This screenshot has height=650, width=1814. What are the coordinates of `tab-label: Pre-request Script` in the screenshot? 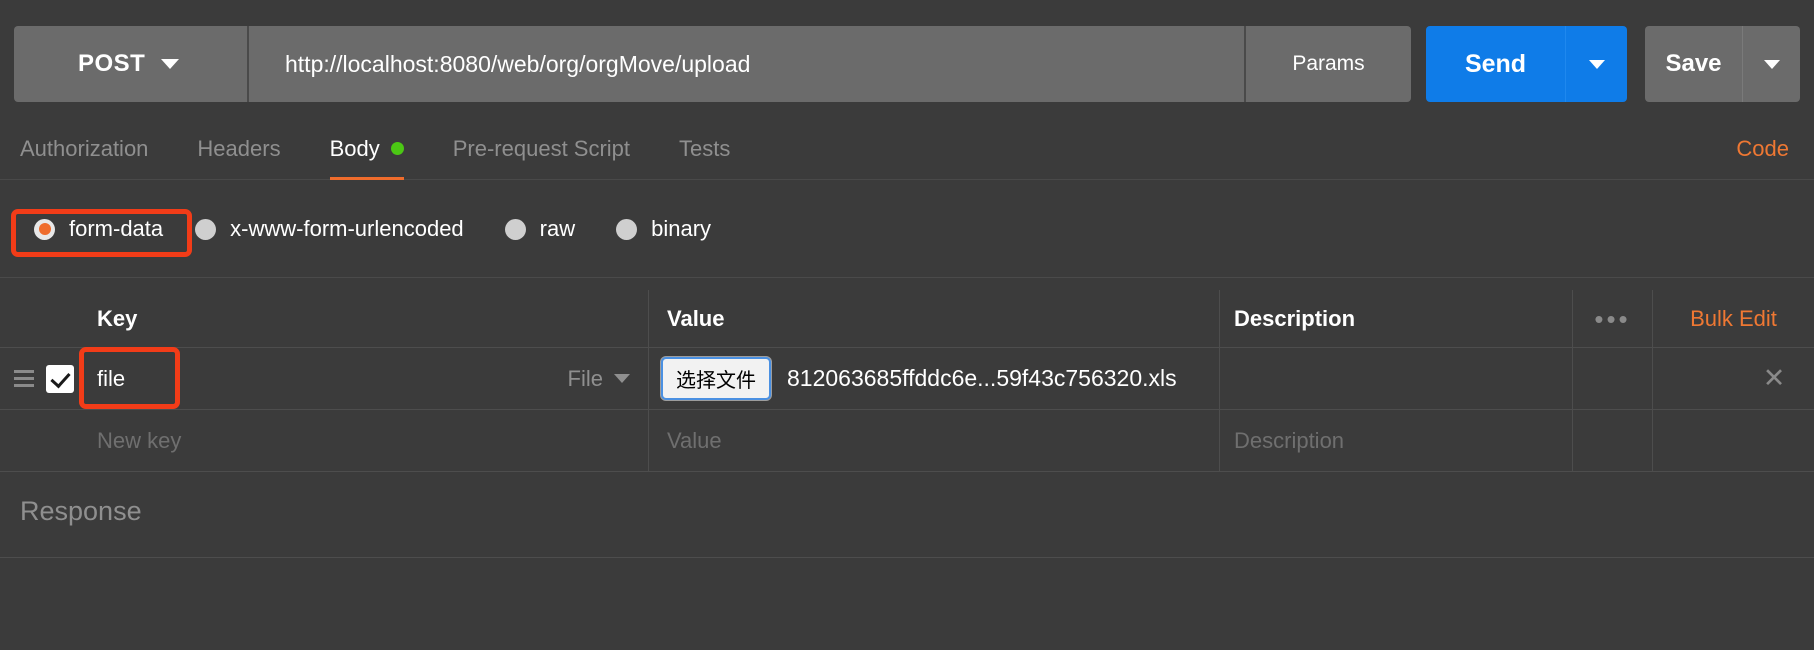 It's located at (541, 148).